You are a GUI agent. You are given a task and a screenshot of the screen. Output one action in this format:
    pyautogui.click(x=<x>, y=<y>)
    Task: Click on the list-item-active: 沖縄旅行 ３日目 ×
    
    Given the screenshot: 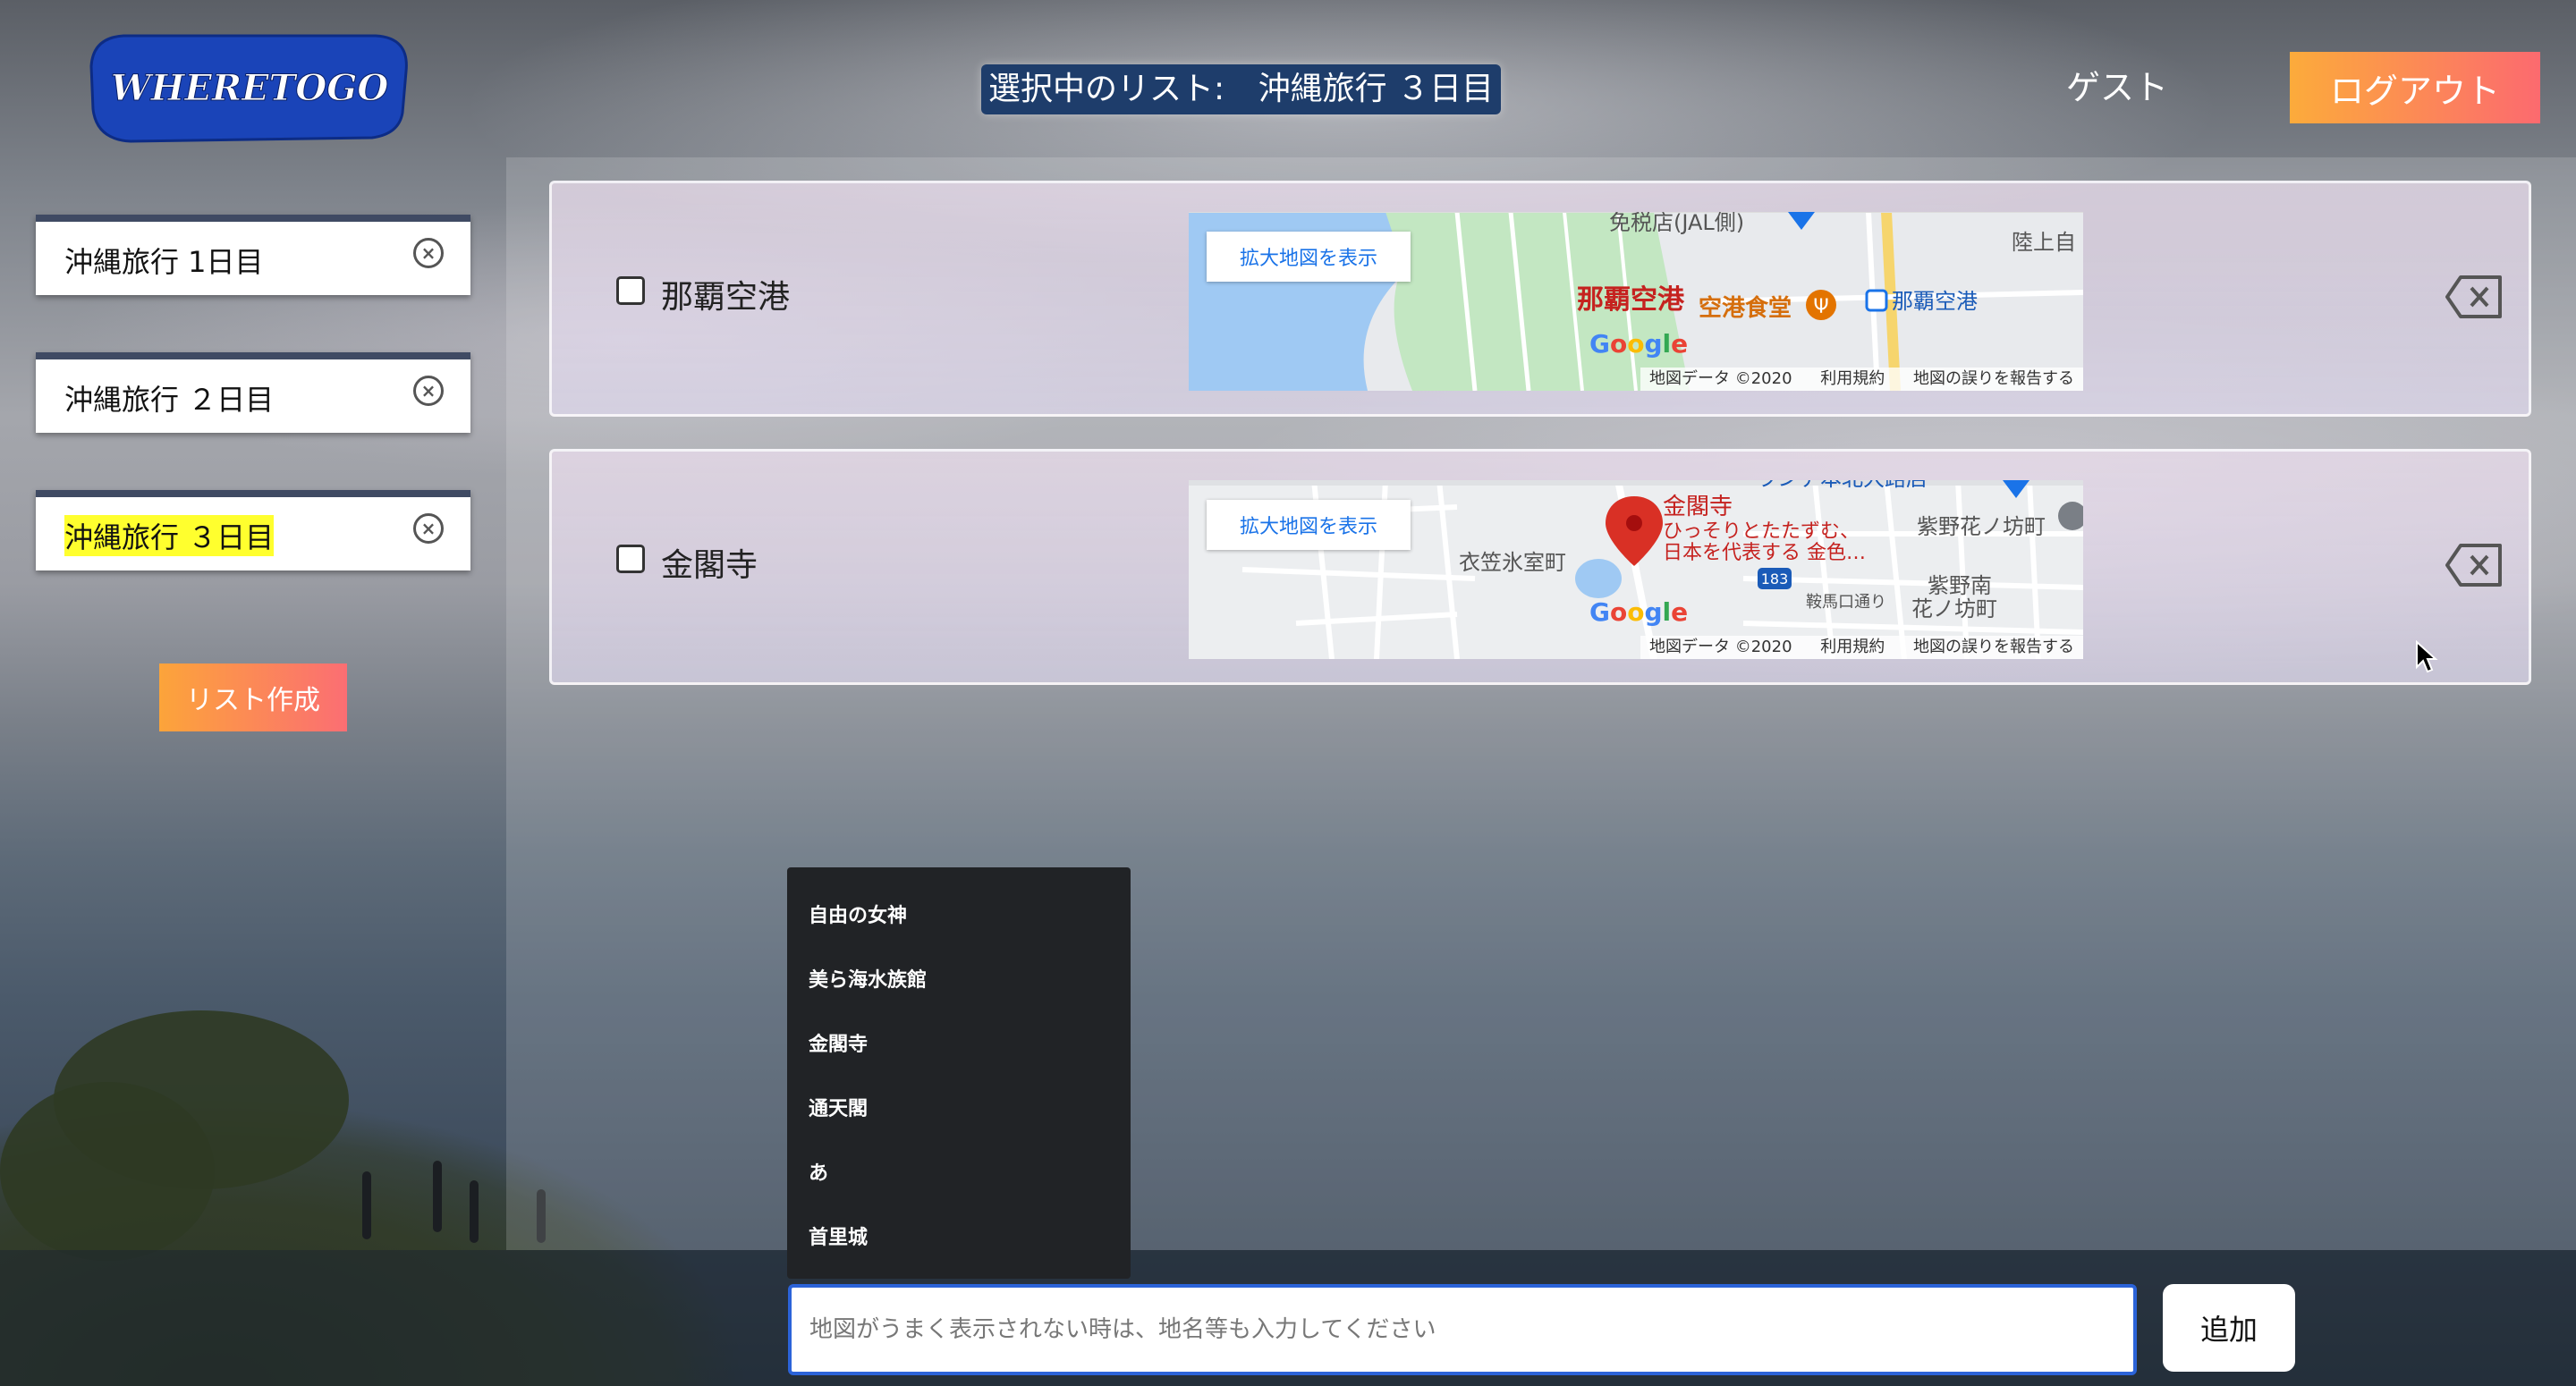 What is the action you would take?
    pyautogui.click(x=253, y=530)
    